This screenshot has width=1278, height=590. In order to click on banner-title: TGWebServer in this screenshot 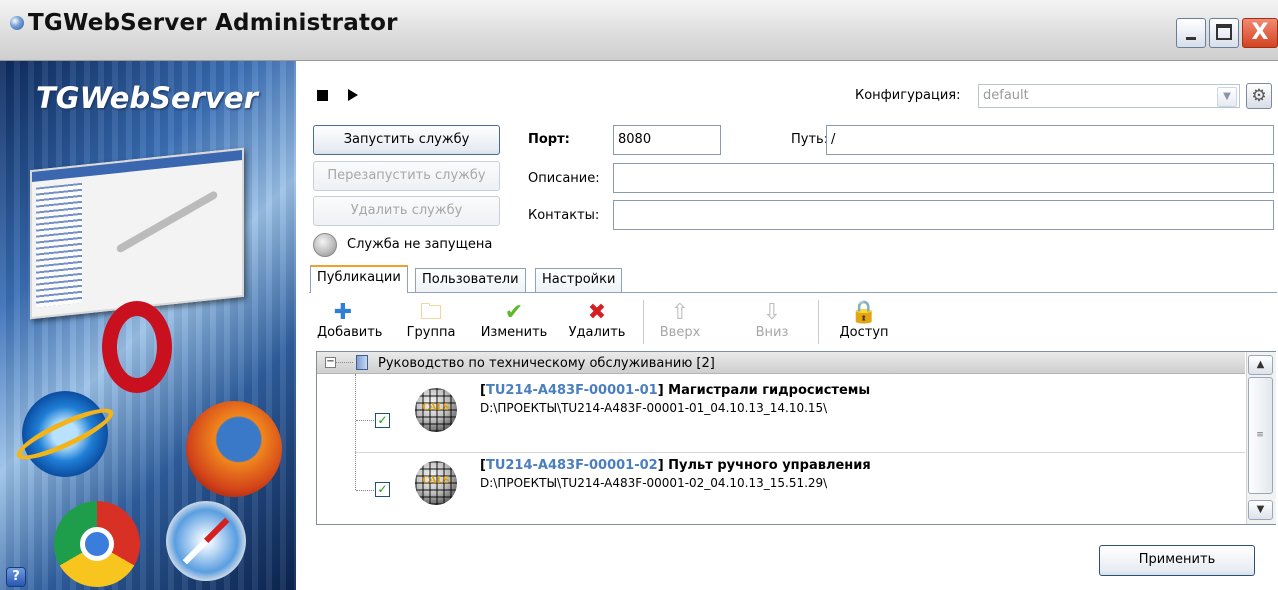, I will do `click(147, 98)`.